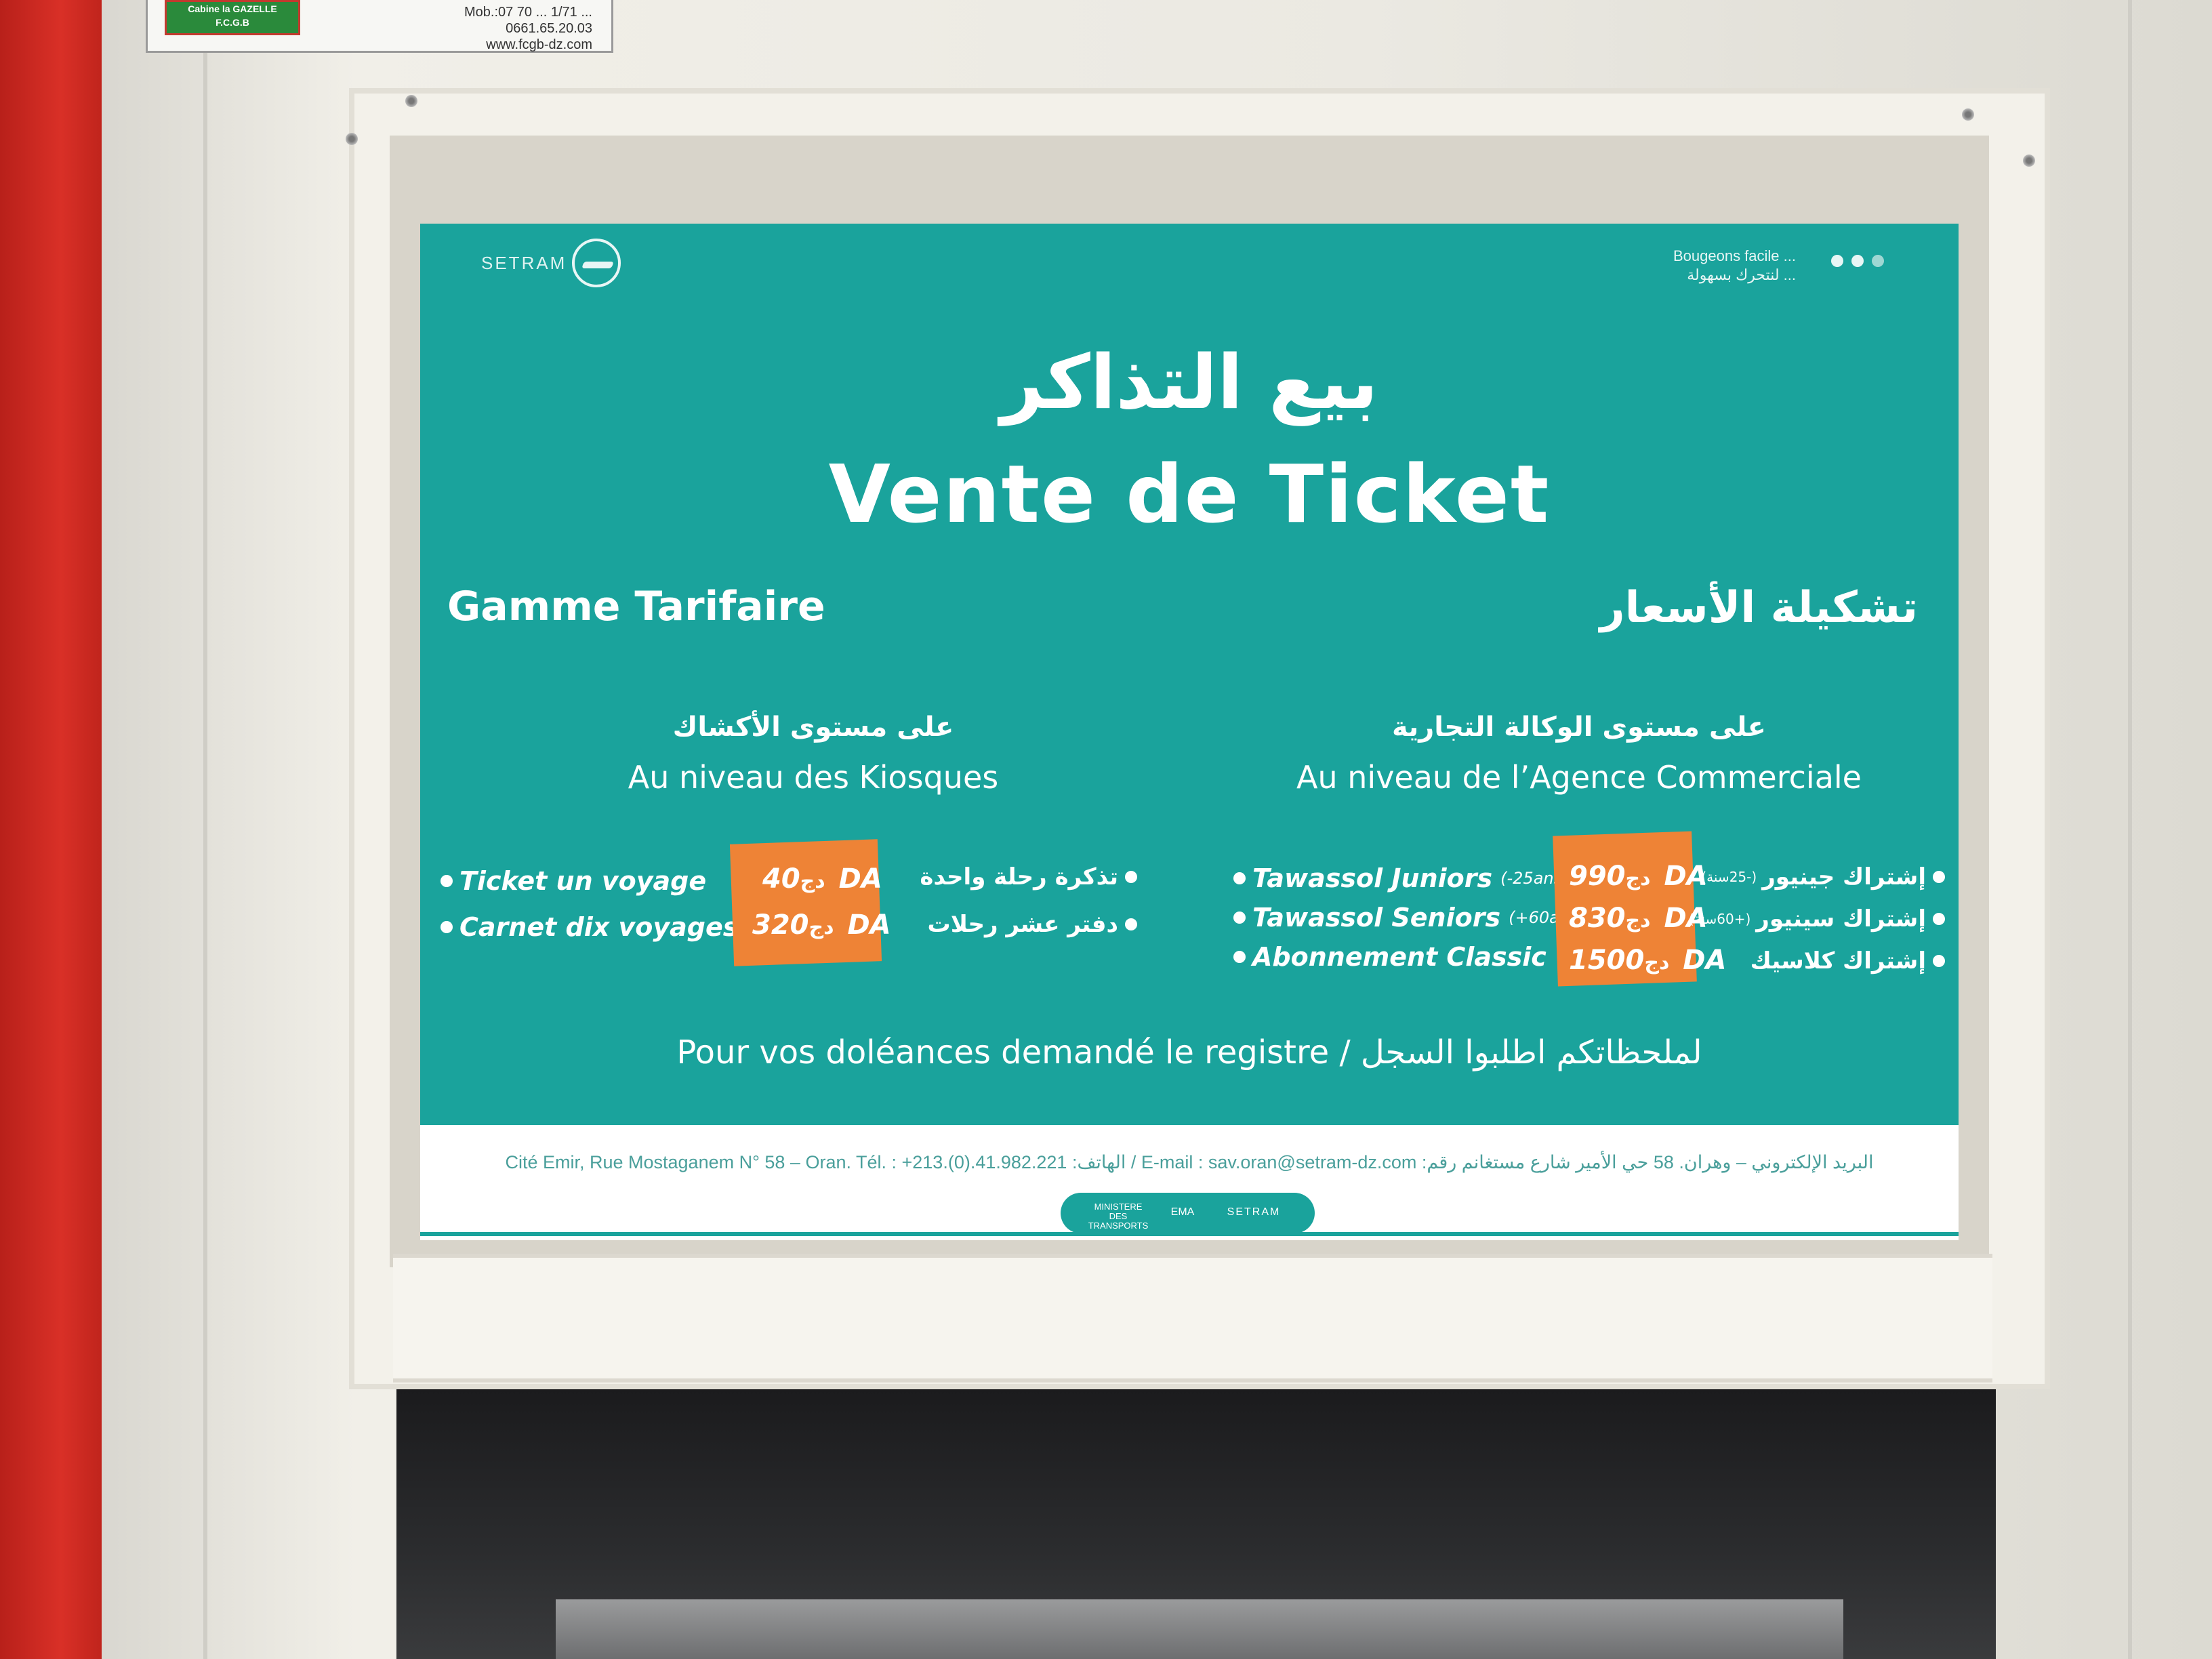 The height and width of the screenshot is (1659, 2212). I want to click on agence-item-juniors-ar: إشتراك جينيور (-25سنة), so click(1823, 877).